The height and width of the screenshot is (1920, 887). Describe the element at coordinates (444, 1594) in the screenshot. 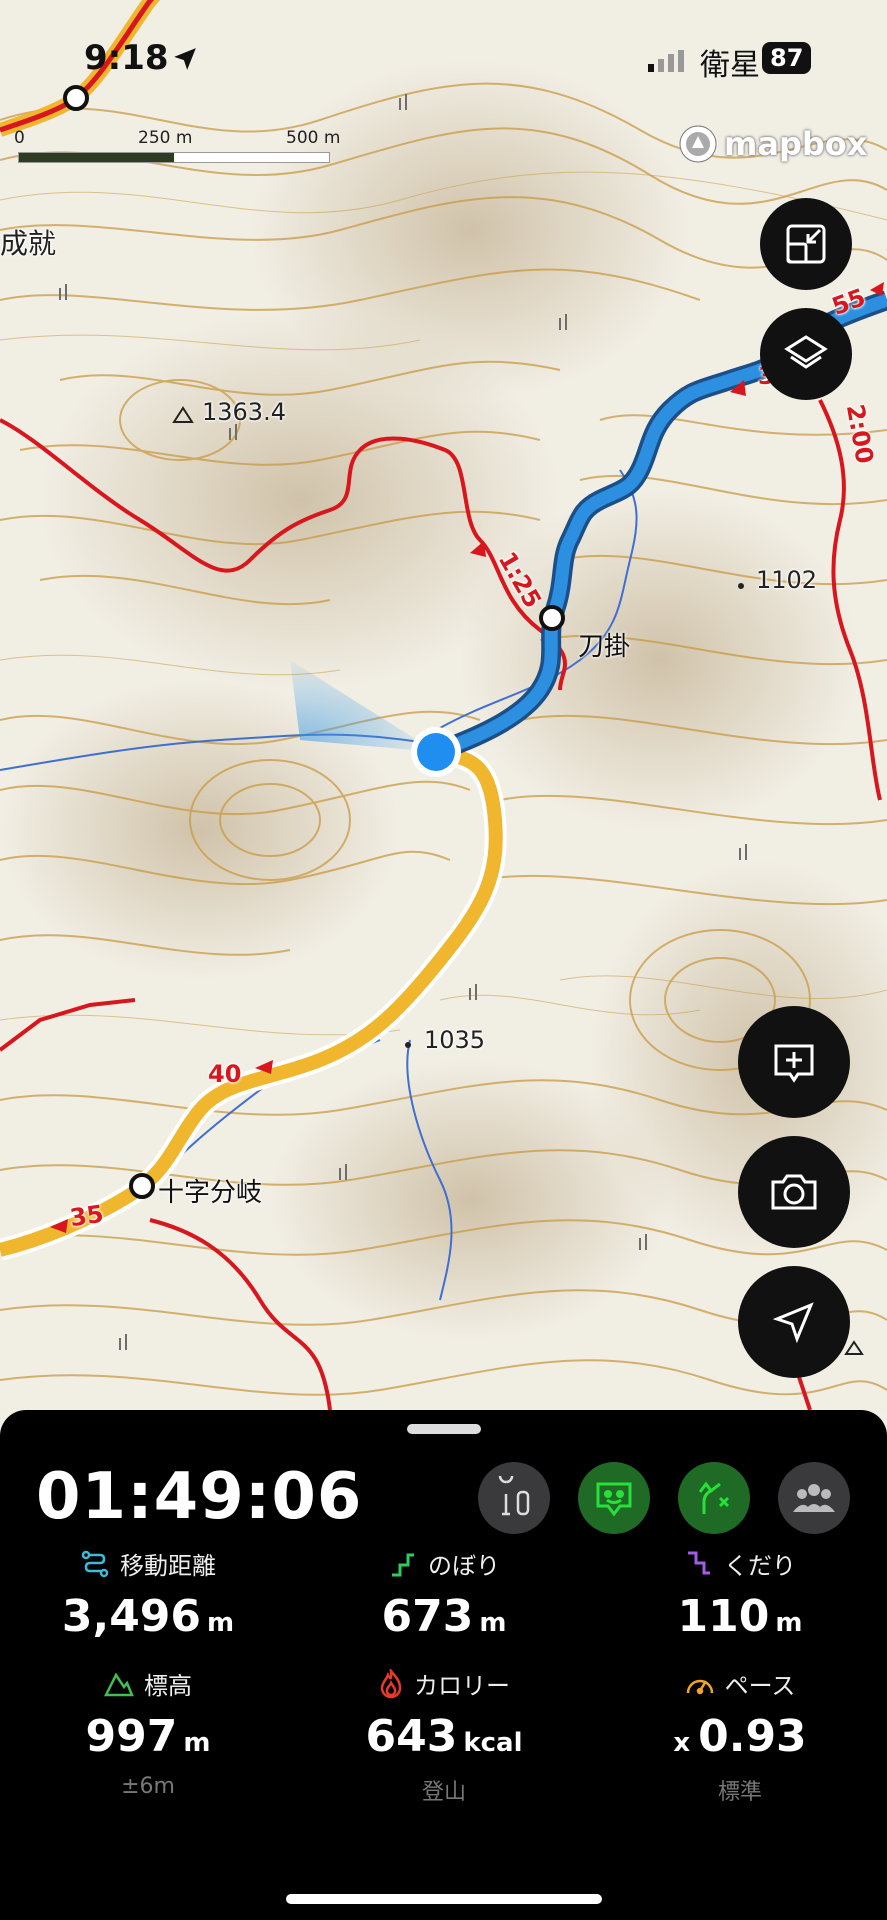

I see `stat-ascent: のぼり 673 m` at that location.